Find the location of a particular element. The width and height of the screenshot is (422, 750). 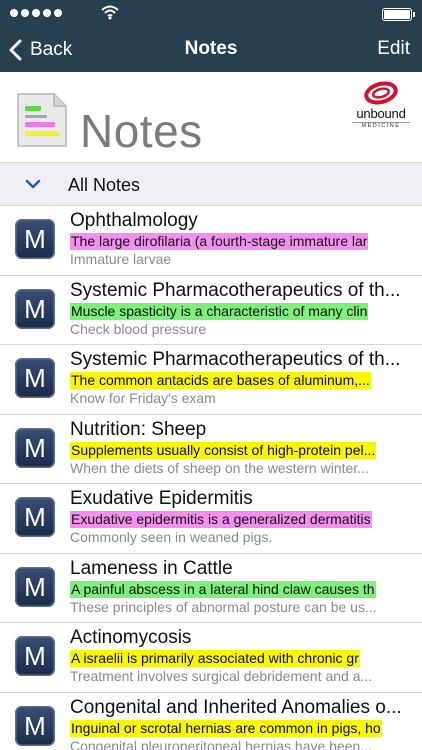

note-title: Ophthalmology is located at coordinates (134, 220).